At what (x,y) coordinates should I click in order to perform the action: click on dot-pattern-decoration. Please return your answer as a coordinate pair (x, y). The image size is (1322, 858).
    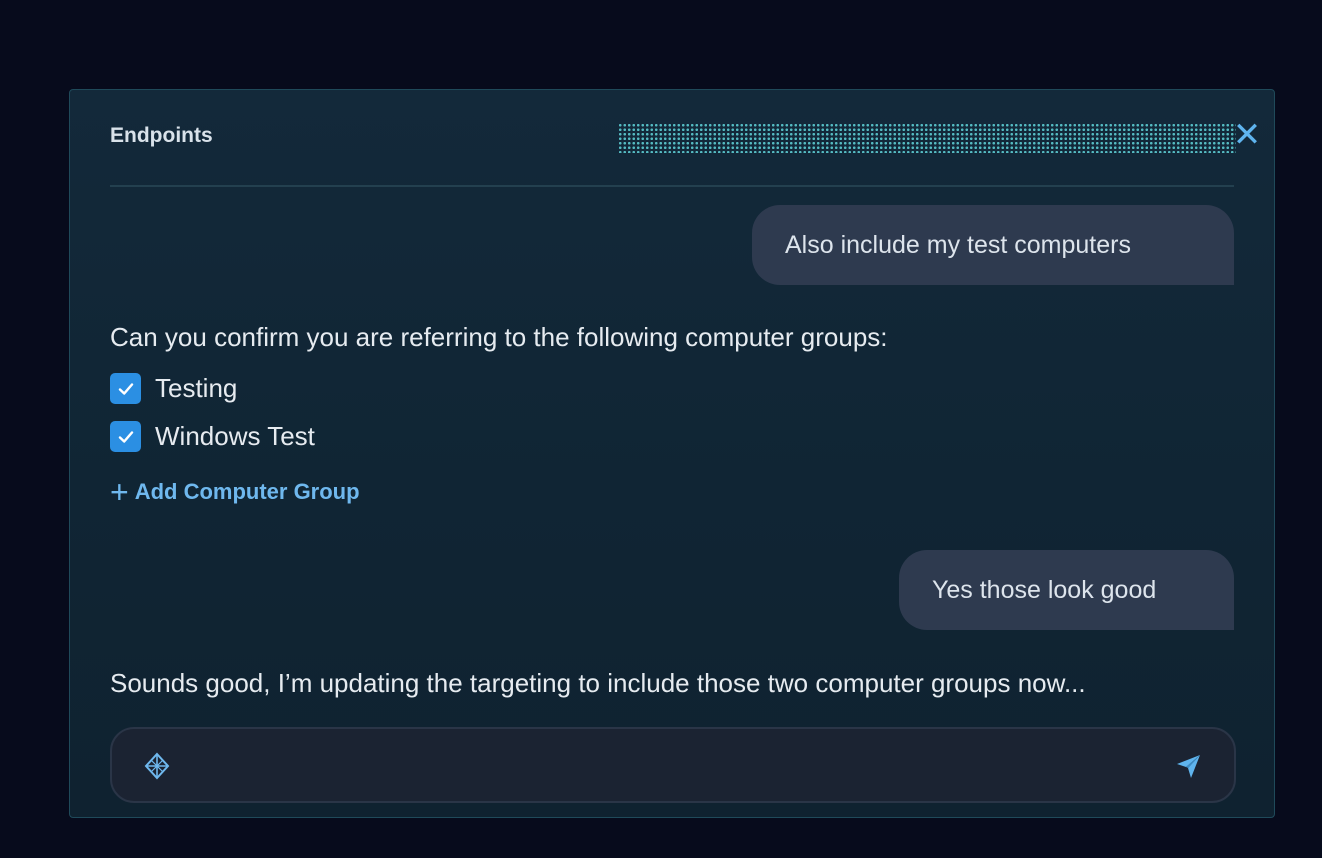
    Looking at the image, I should click on (927, 138).